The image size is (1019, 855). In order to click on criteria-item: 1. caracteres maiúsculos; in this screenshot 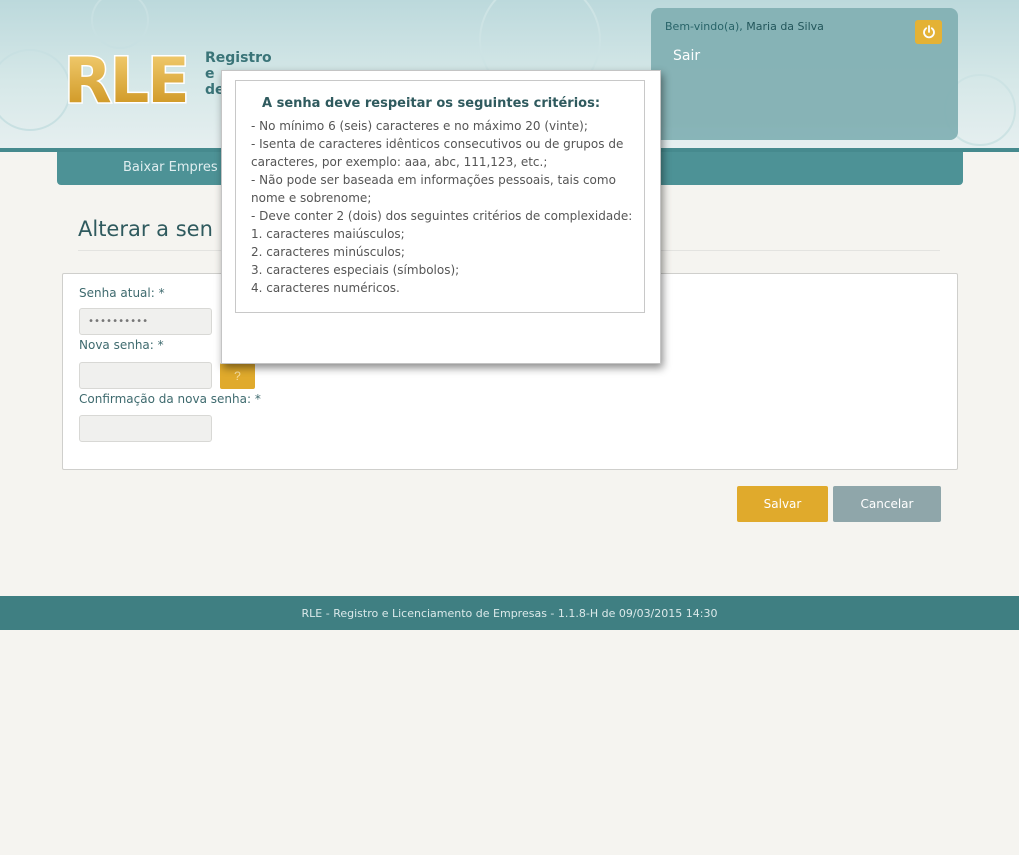, I will do `click(328, 234)`.